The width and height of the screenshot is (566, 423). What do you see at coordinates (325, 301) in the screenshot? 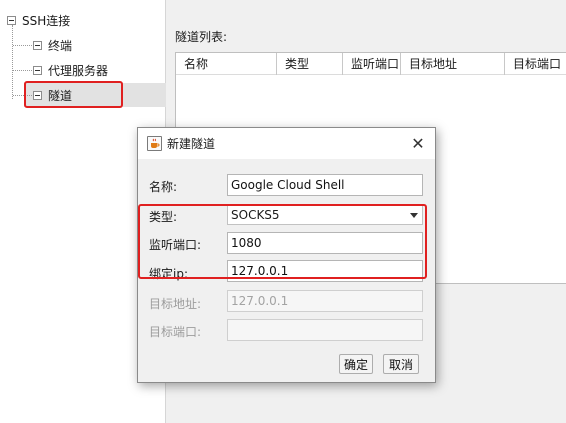
I see `target-address-field` at bounding box center [325, 301].